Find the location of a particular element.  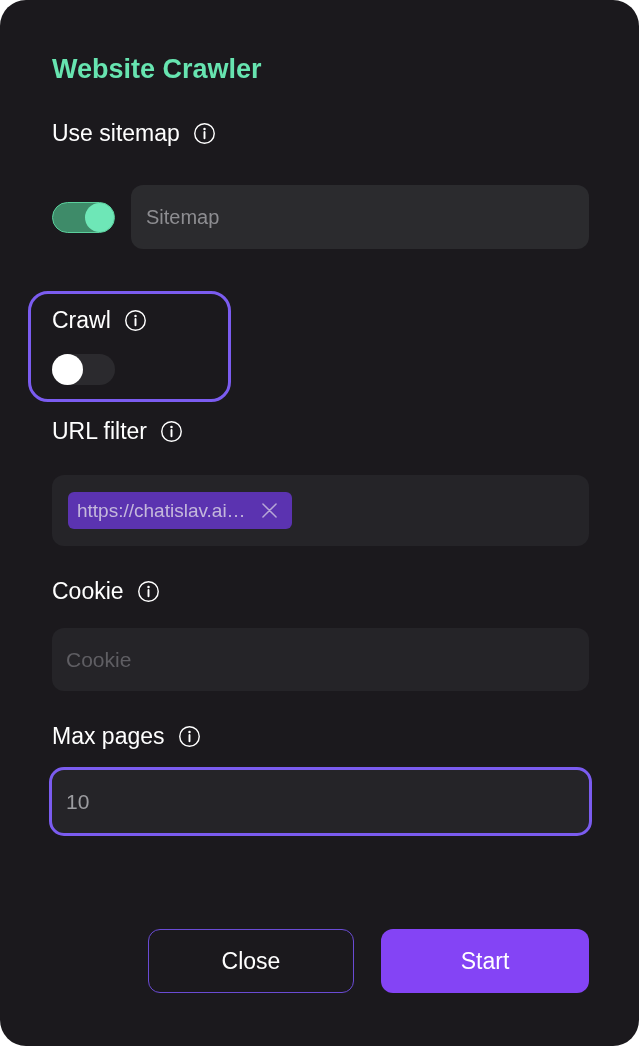

field-label: Use sitemap is located at coordinates (116, 133).